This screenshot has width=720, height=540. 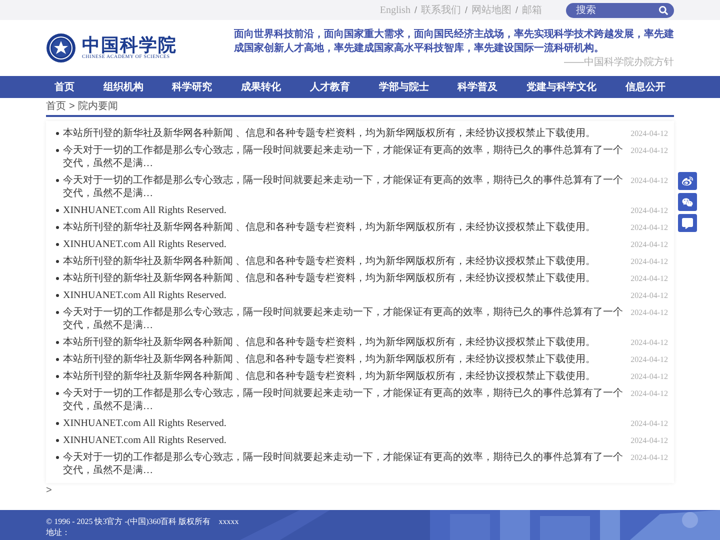 What do you see at coordinates (403, 87) in the screenshot?
I see `nav-item: 学部与院士` at bounding box center [403, 87].